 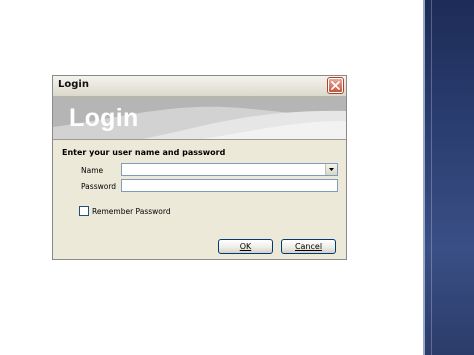 I want to click on remember-password-label: Remember Password, so click(x=131, y=211).